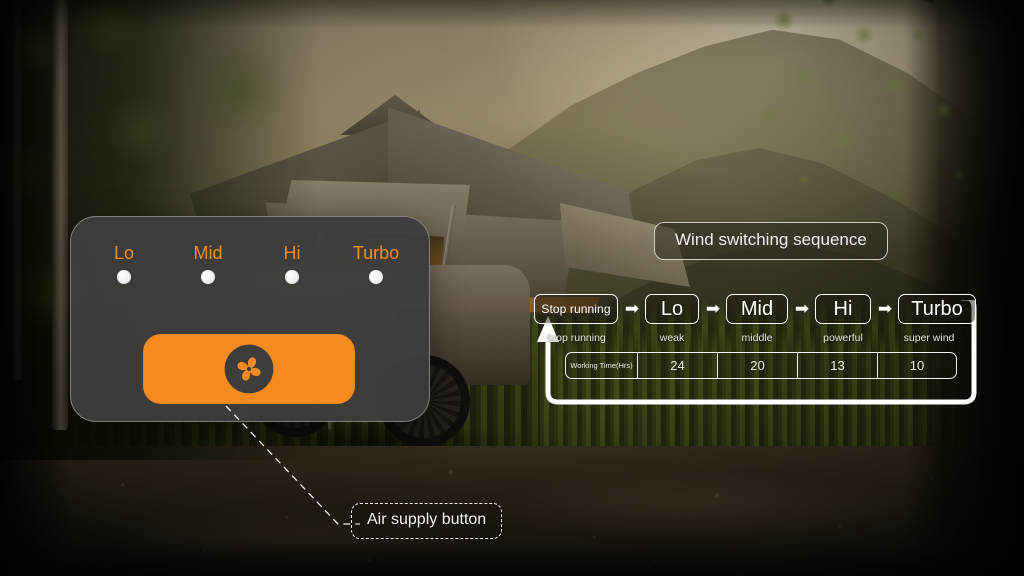 This screenshot has width=1024, height=576. What do you see at coordinates (843, 338) in the screenshot?
I see `sublabel-powerful: powerful` at bounding box center [843, 338].